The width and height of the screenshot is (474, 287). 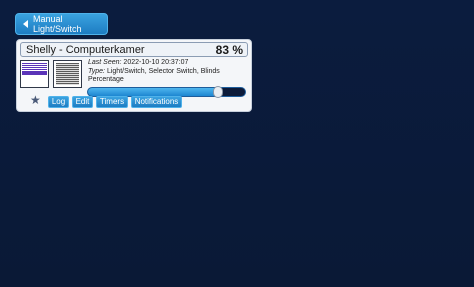 What do you see at coordinates (35, 100) in the screenshot?
I see `star-icon: ★` at bounding box center [35, 100].